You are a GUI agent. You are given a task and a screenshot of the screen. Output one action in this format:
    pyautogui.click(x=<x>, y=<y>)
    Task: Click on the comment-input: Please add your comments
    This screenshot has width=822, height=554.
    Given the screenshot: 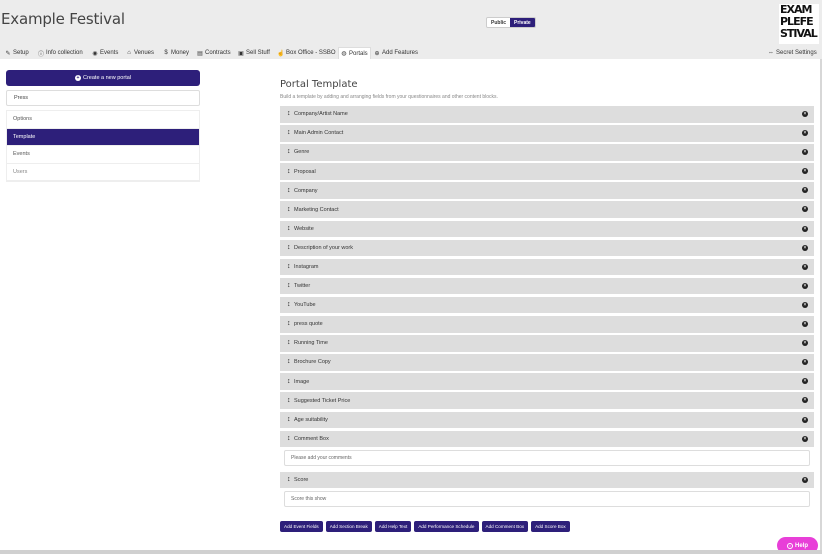 What is the action you would take?
    pyautogui.click(x=547, y=457)
    